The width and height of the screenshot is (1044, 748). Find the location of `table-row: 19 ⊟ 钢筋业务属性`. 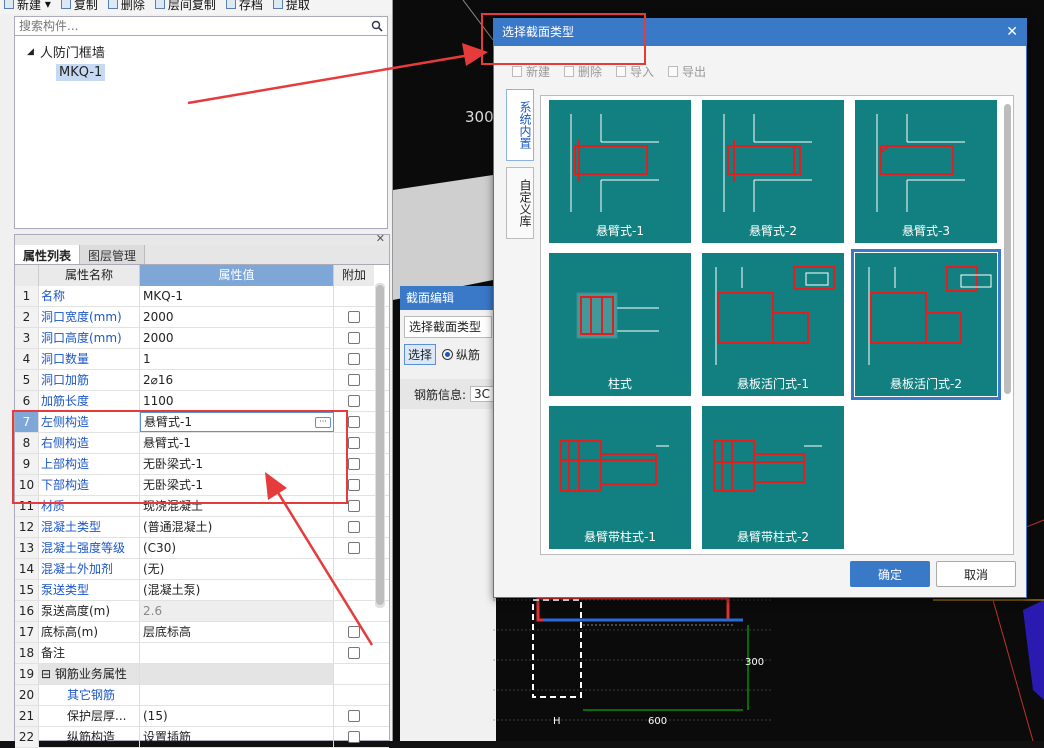

table-row: 19 ⊟ 钢筋业务属性 is located at coordinates (202, 674).